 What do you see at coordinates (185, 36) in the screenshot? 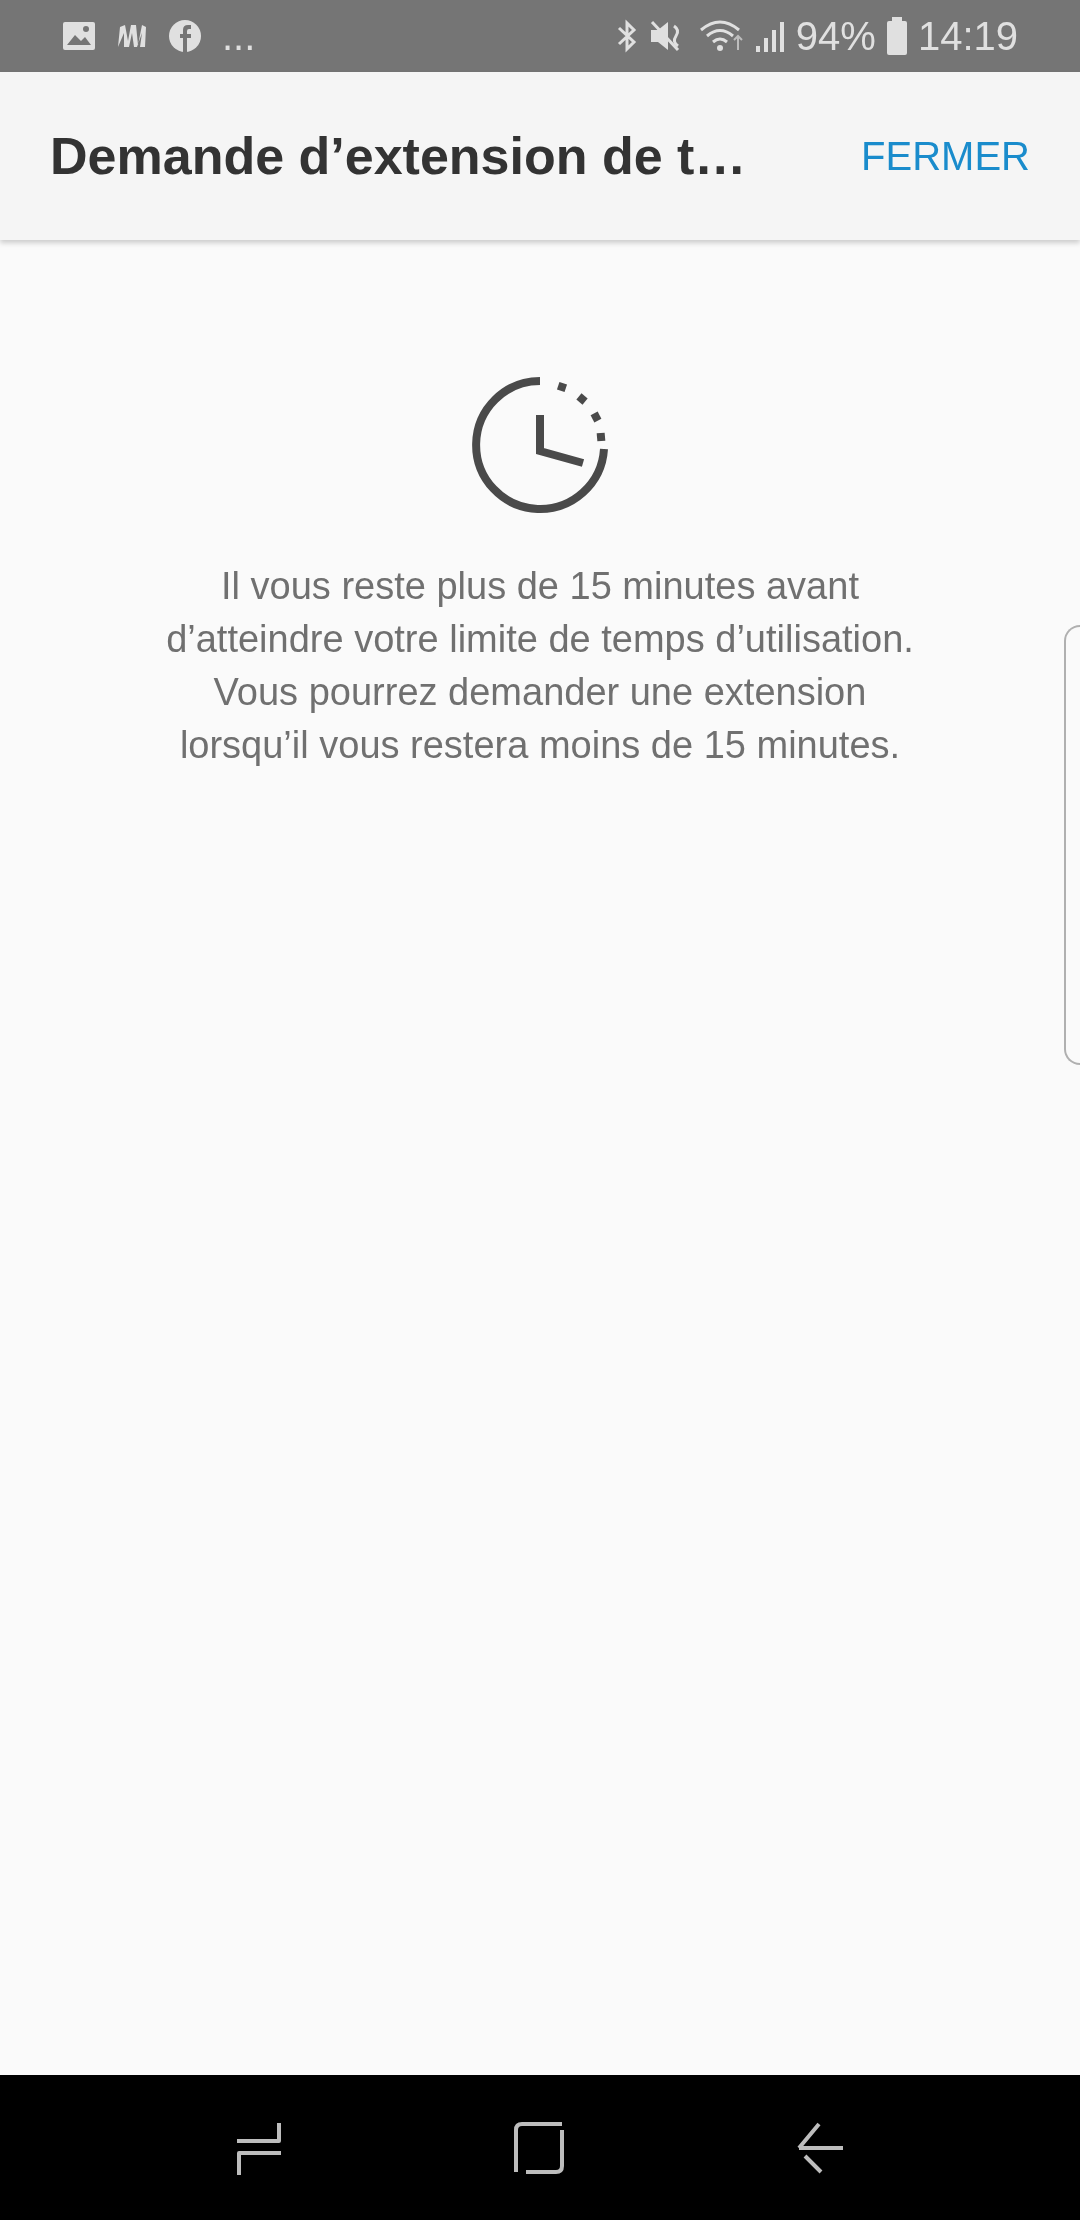
I see `circle-logo-icon` at bounding box center [185, 36].